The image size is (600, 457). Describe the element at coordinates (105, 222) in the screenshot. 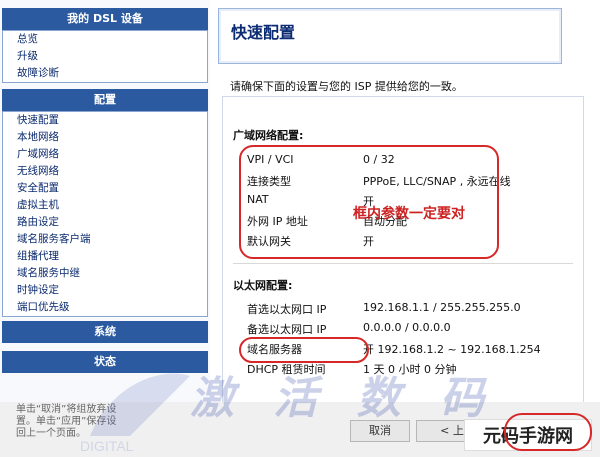

I see `menu-item-routing: 路由设定` at that location.